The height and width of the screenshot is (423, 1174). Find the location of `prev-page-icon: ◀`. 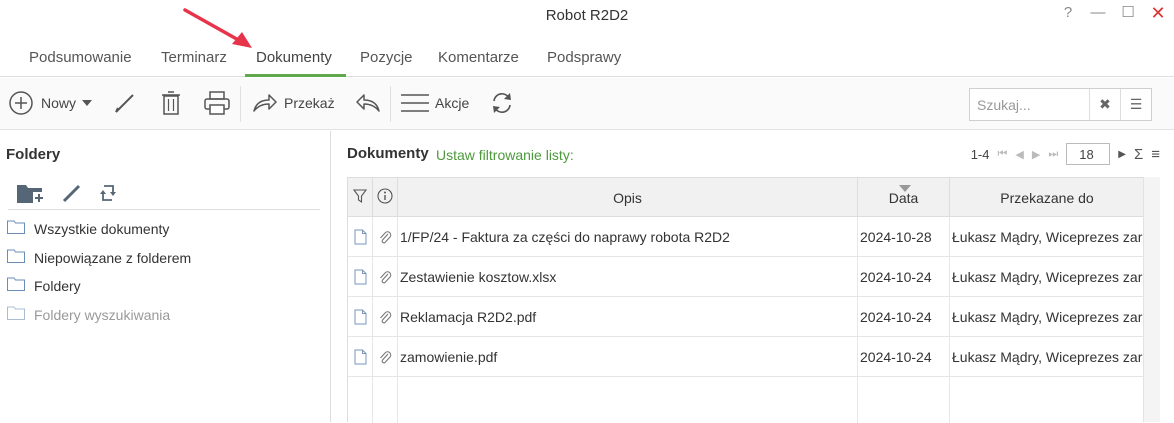

prev-page-icon: ◀ is located at coordinates (1019, 154).